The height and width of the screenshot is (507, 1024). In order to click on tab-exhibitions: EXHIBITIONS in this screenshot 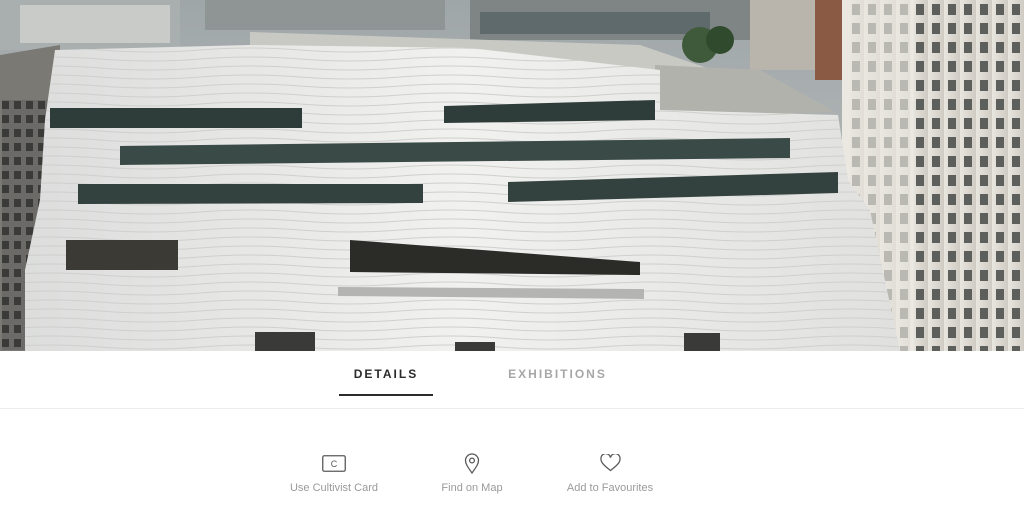, I will do `click(557, 374)`.